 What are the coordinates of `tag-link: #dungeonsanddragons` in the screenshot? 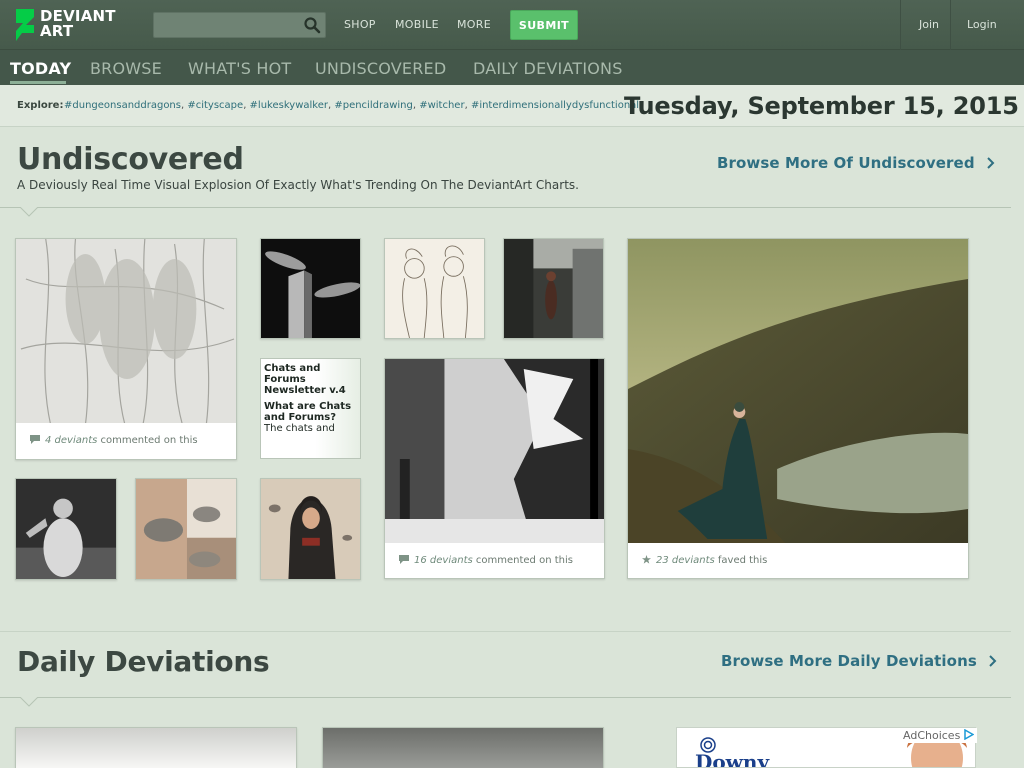 It's located at (122, 105).